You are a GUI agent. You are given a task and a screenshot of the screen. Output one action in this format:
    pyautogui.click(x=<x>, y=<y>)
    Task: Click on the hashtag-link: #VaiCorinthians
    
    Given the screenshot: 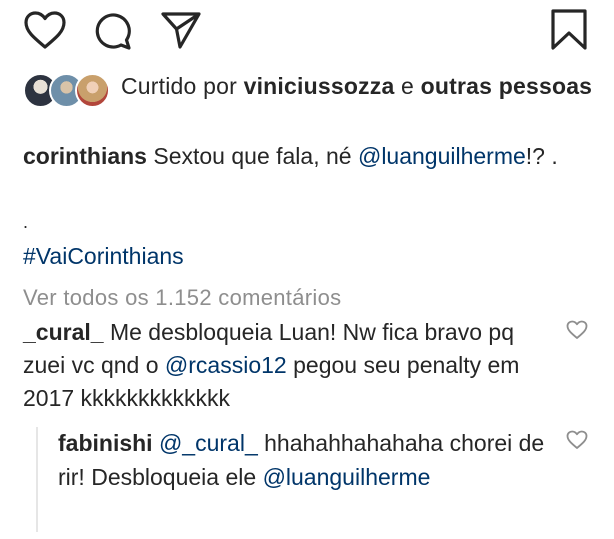 What is the action you would take?
    pyautogui.click(x=103, y=256)
    